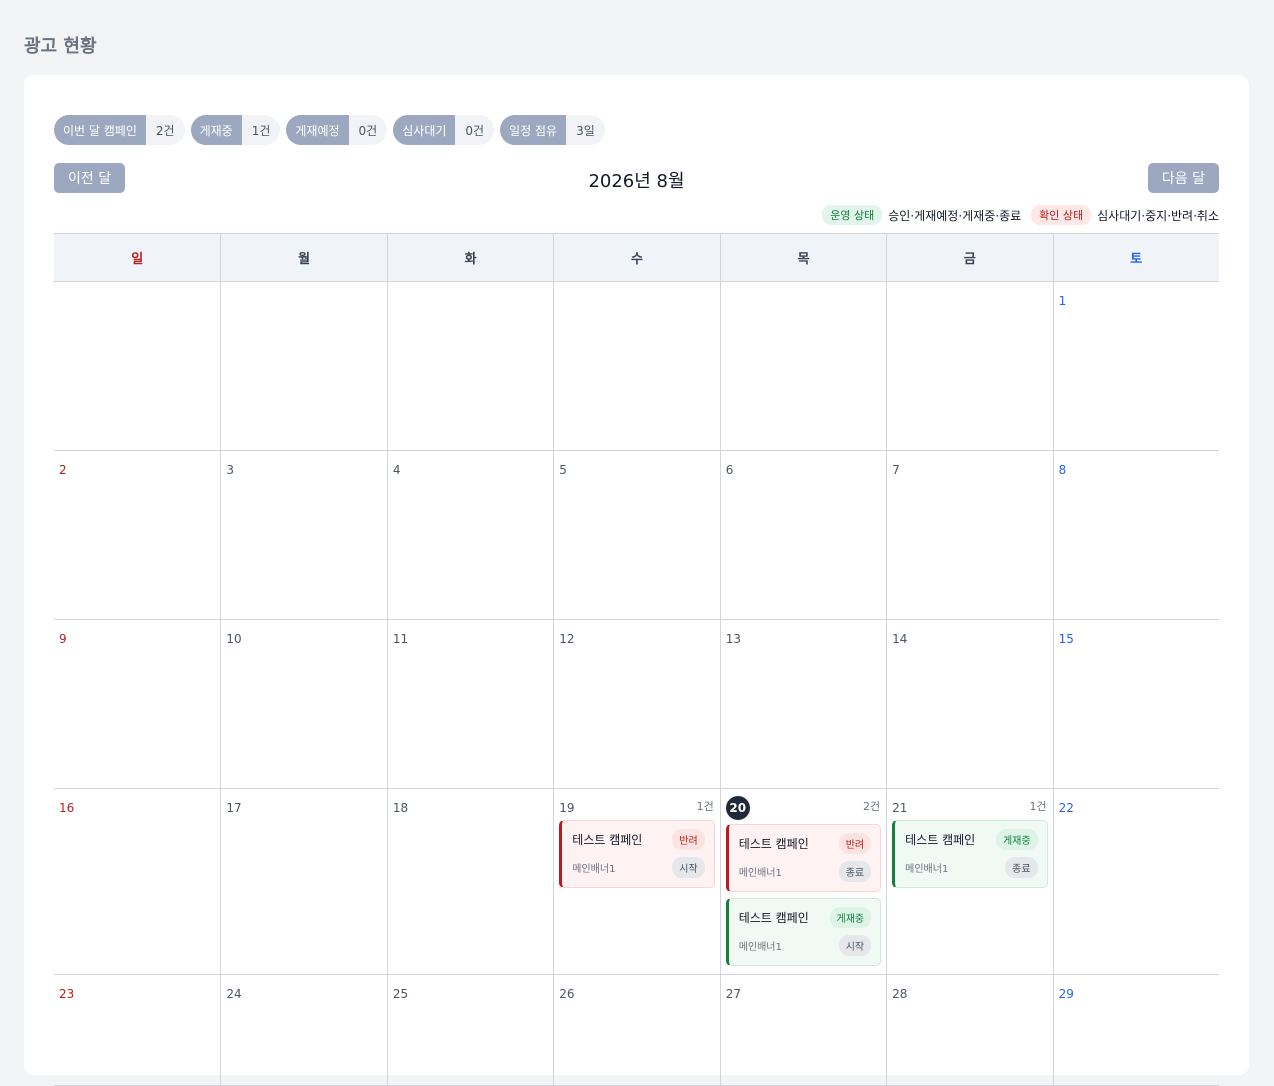 Image resolution: width=1274 pixels, height=1086 pixels. What do you see at coordinates (1158, 215) in the screenshot?
I see `legend-check-text: 심사대기·중지·반려·취소` at bounding box center [1158, 215].